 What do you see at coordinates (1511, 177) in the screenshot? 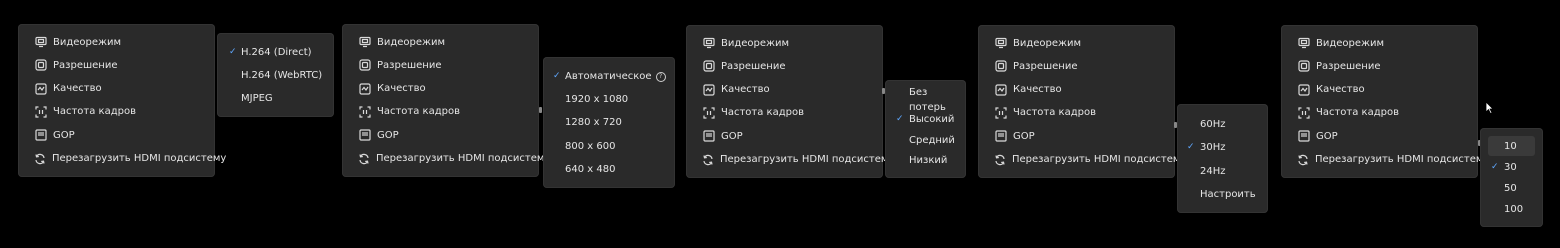
I see `gop-submenu: 10 ✓ 30 50 100` at bounding box center [1511, 177].